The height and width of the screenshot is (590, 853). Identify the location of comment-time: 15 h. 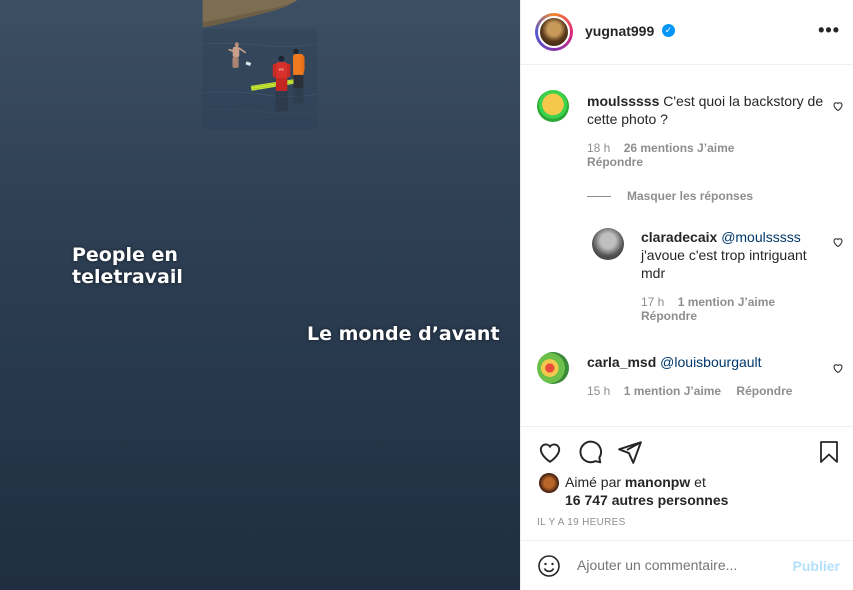
(598, 391).